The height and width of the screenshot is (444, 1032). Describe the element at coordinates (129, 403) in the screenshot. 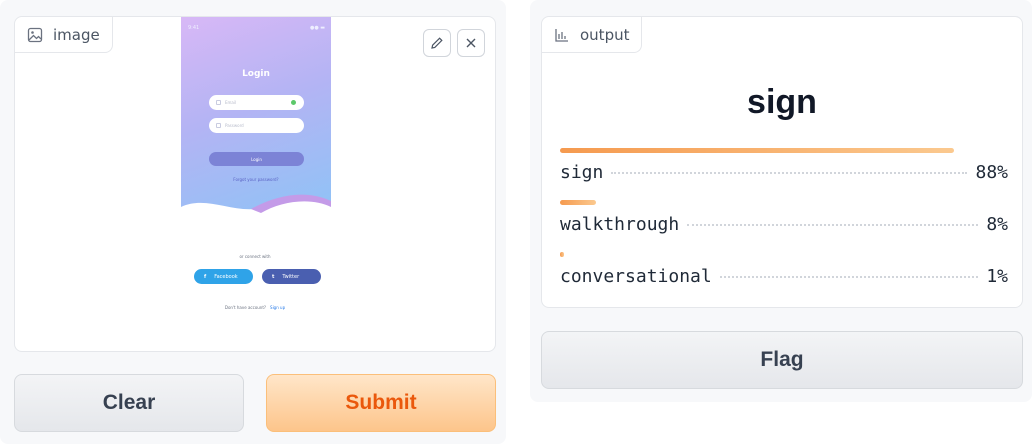

I see `clear-button: Clear` at that location.